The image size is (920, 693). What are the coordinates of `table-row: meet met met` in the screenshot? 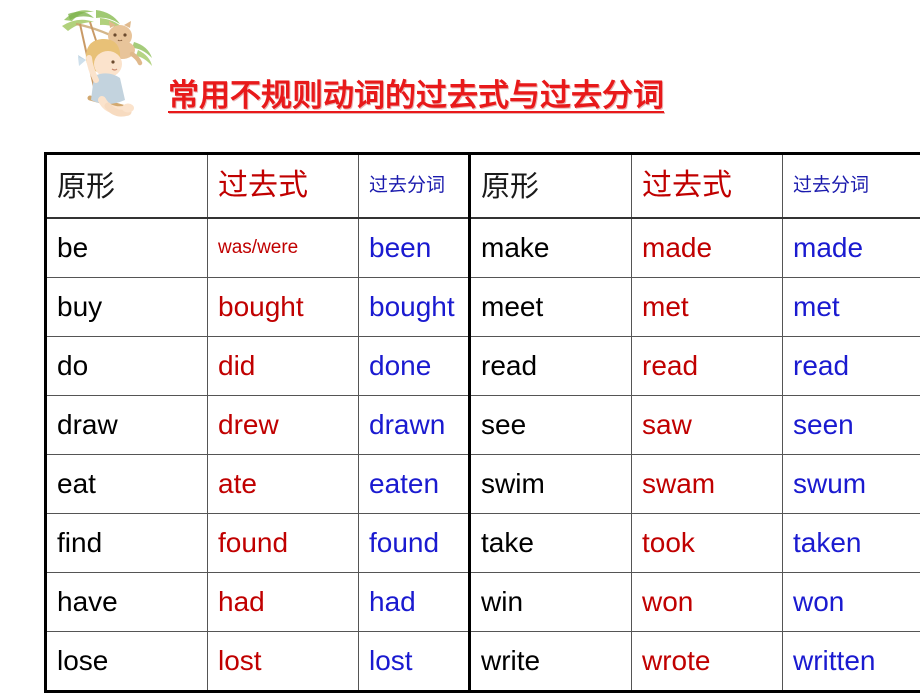 It's located at (695, 307).